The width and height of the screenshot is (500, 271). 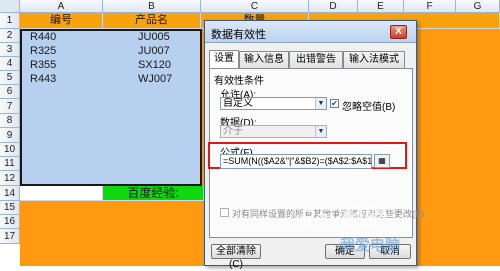 I want to click on row-header-17: 17, so click(x=10, y=236).